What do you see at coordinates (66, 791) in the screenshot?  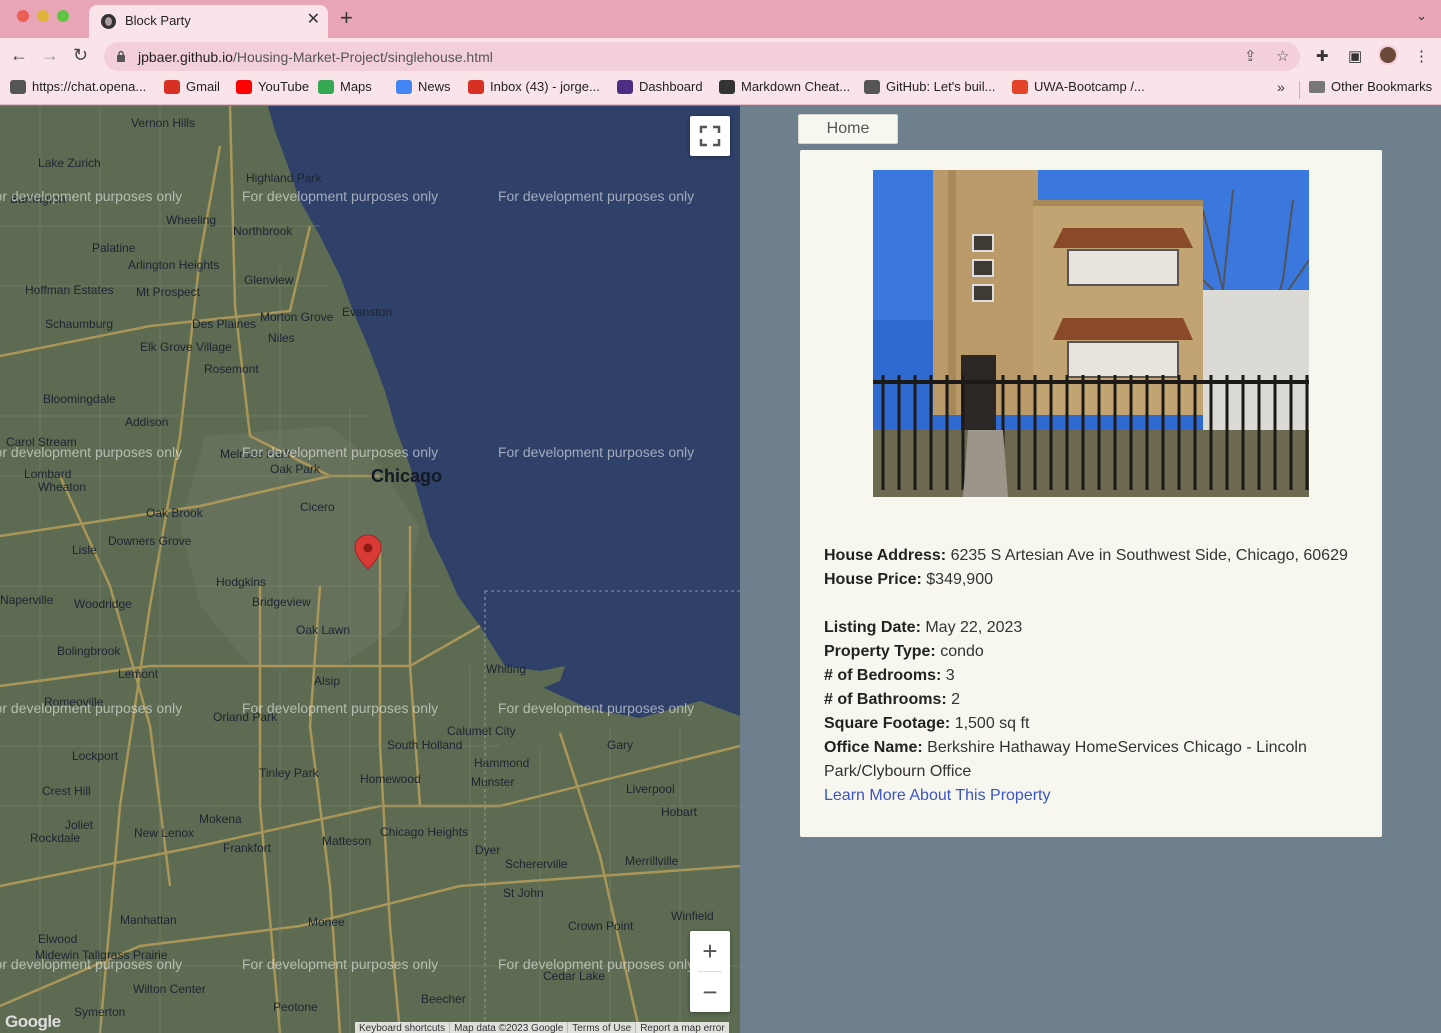 I see `map-place-label: Crest Hill` at bounding box center [66, 791].